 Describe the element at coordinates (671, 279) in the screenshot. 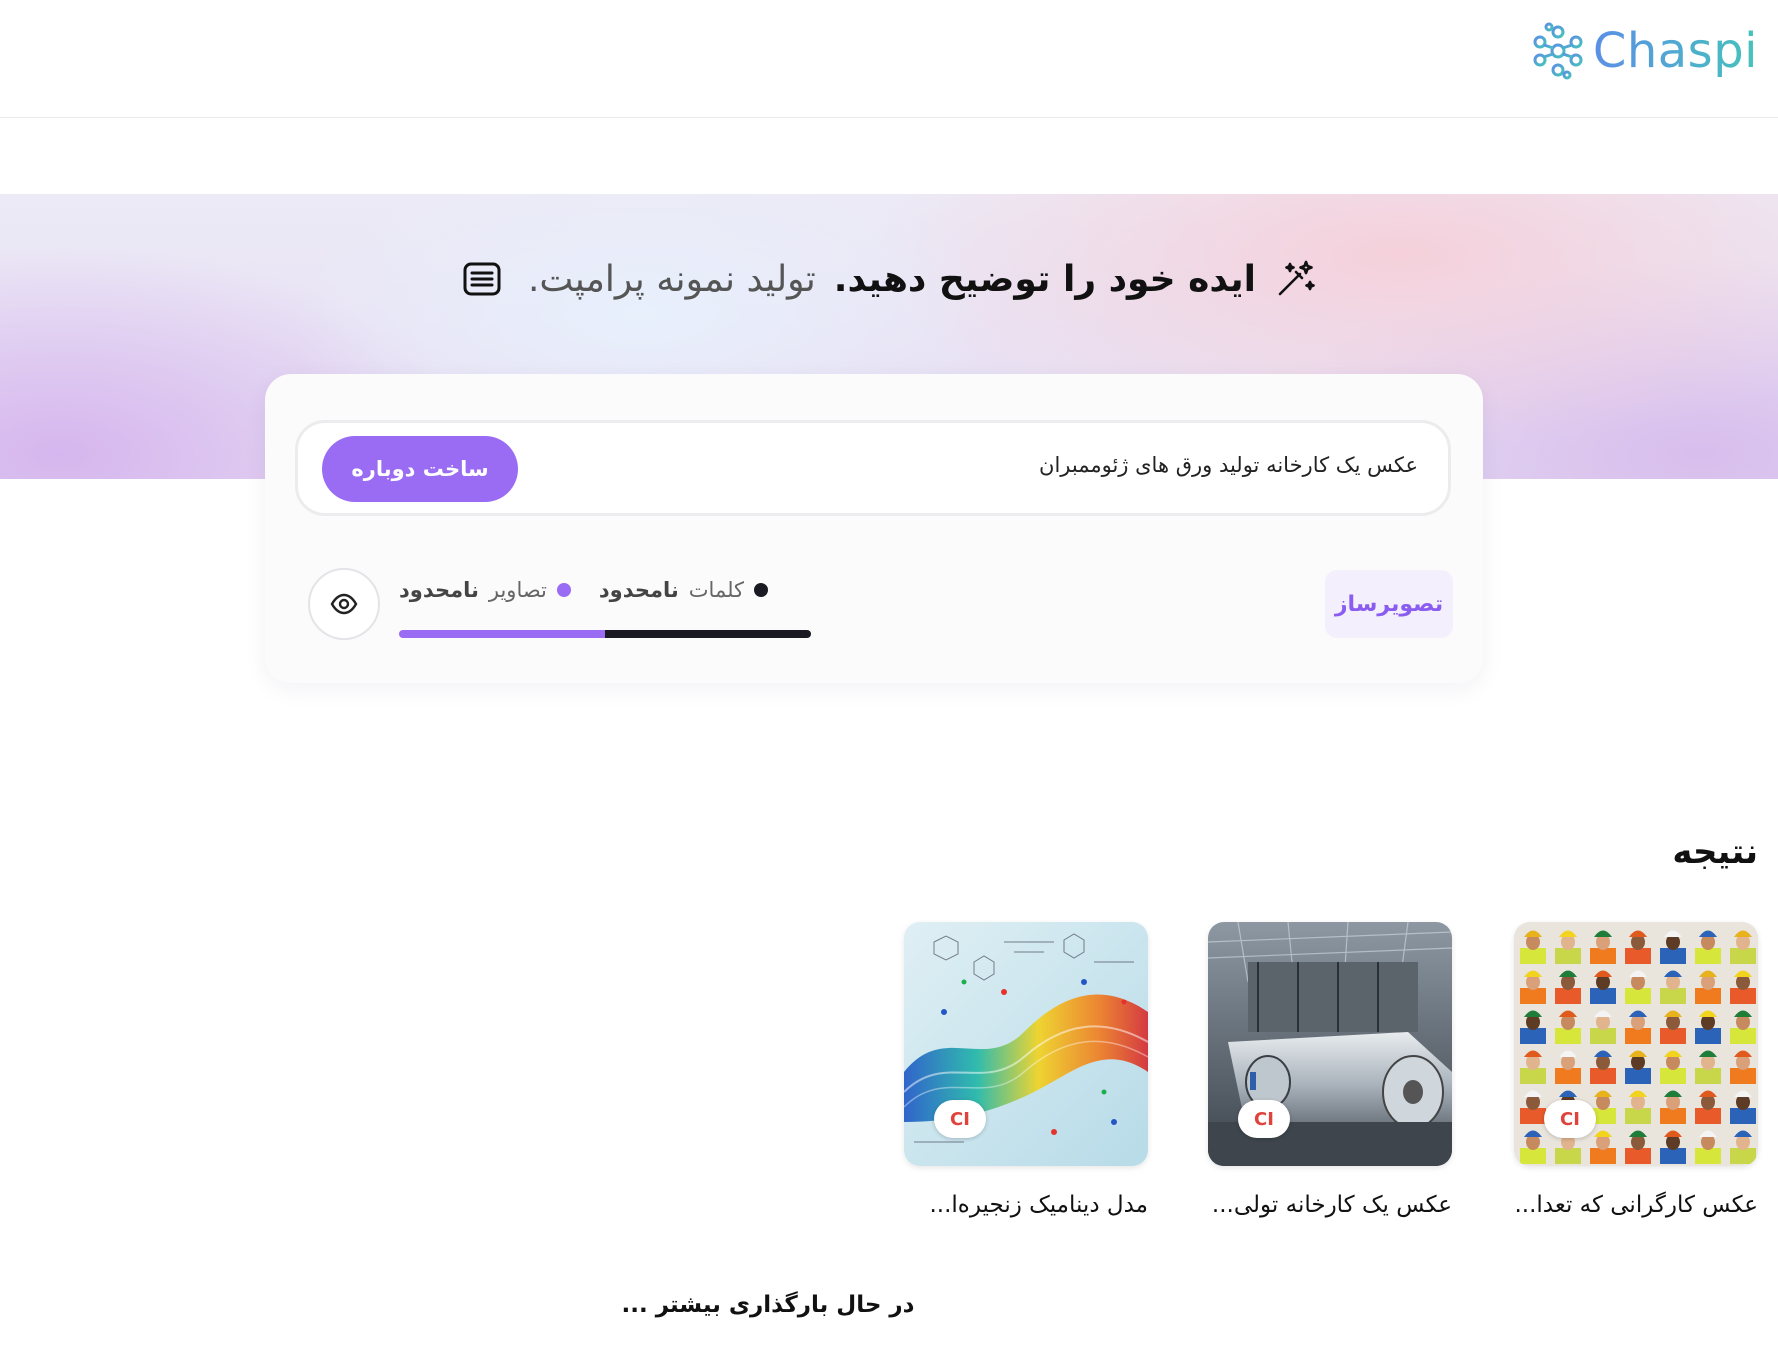

I see `hero-title-sub: تولید نمونه پرامپت.` at that location.